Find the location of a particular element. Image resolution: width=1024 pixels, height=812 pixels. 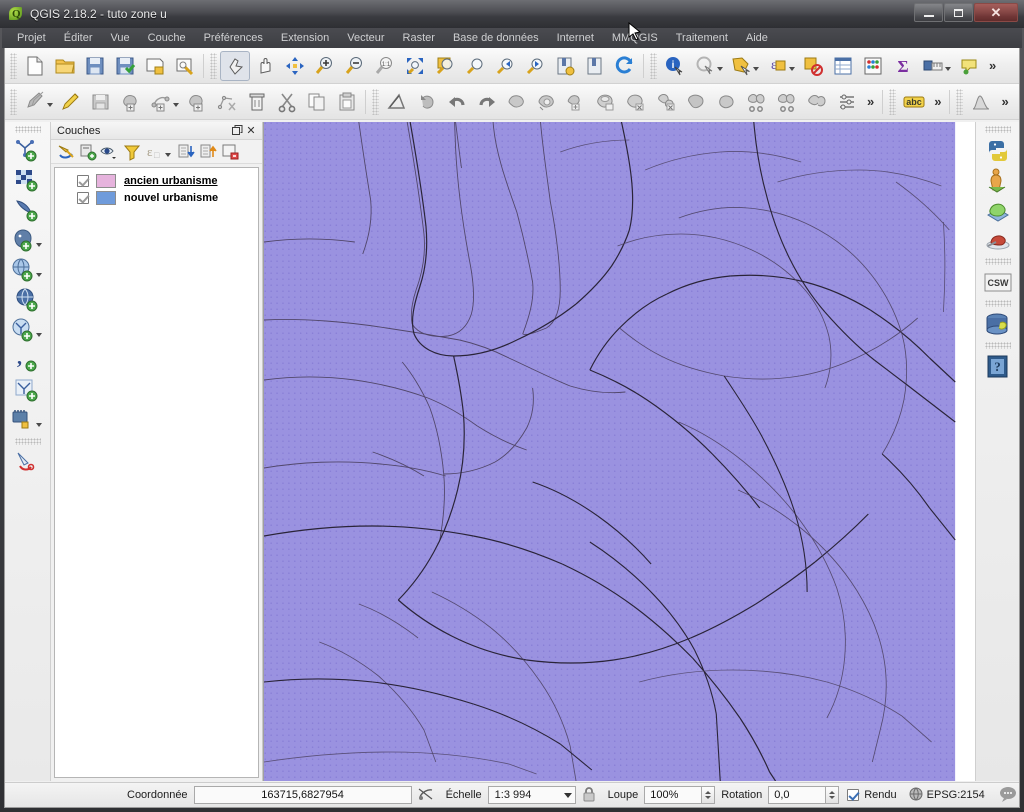

open-project-icon is located at coordinates (65, 66).